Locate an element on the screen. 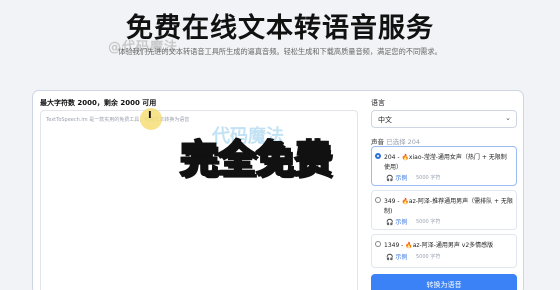 The image size is (560, 290). language-selected: 中文 is located at coordinates (385, 120).